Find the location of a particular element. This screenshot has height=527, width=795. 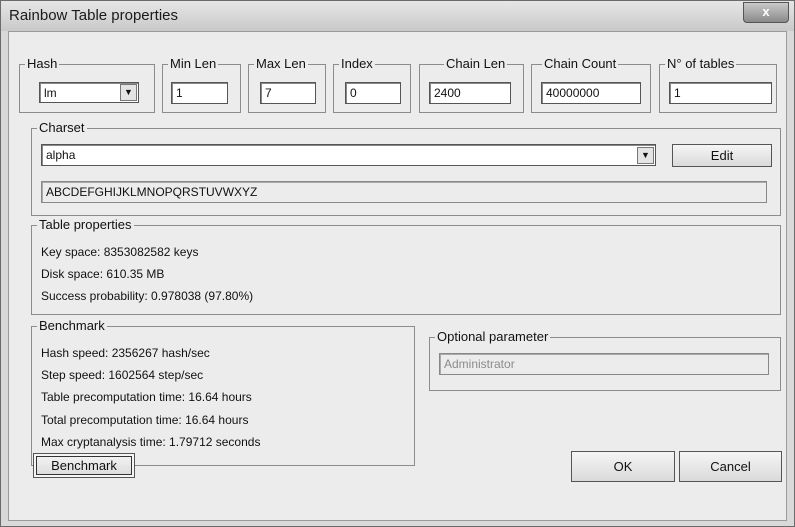

min-len-input: 1 is located at coordinates (199, 93).